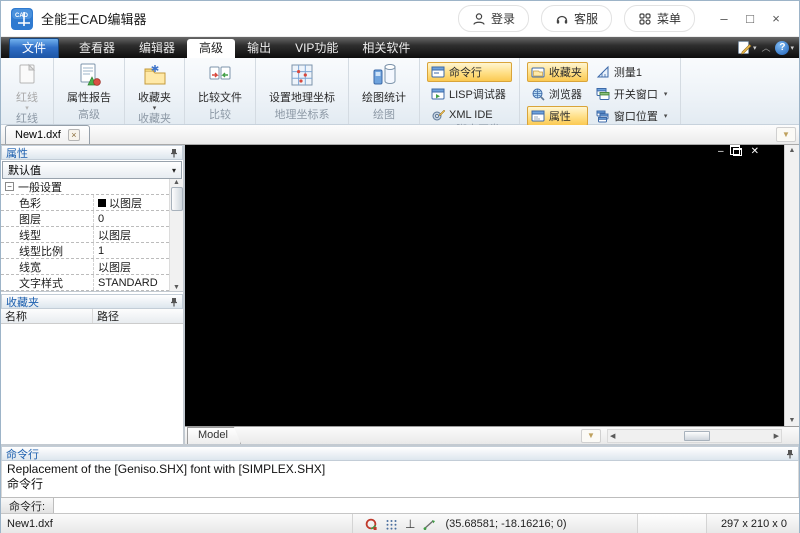  I want to click on support-button: 客服, so click(576, 18).